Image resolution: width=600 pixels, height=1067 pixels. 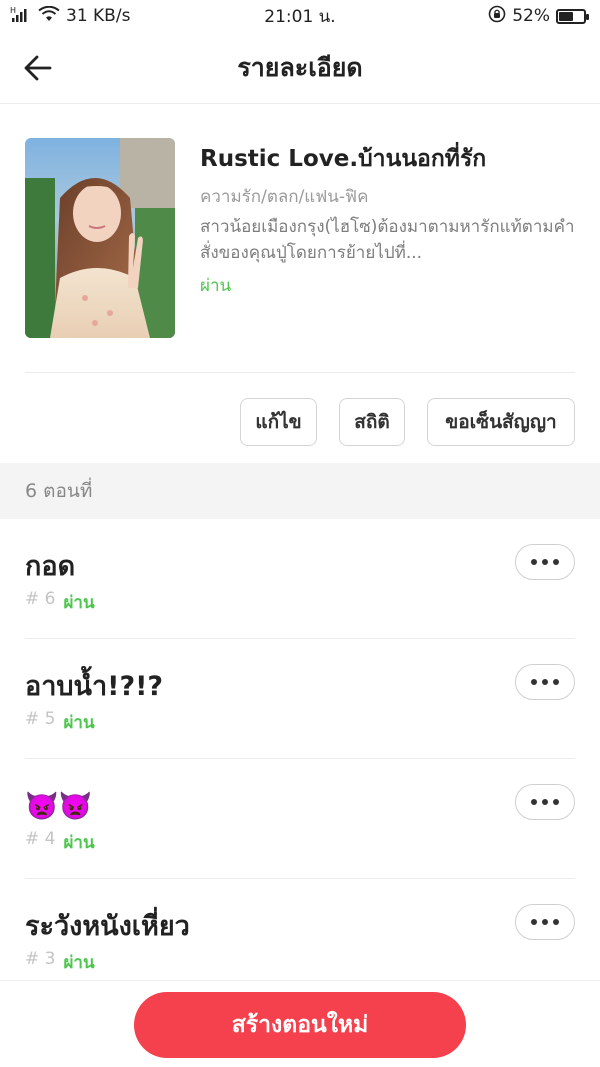 What do you see at coordinates (50, 566) in the screenshot?
I see `episode-title: กอด` at bounding box center [50, 566].